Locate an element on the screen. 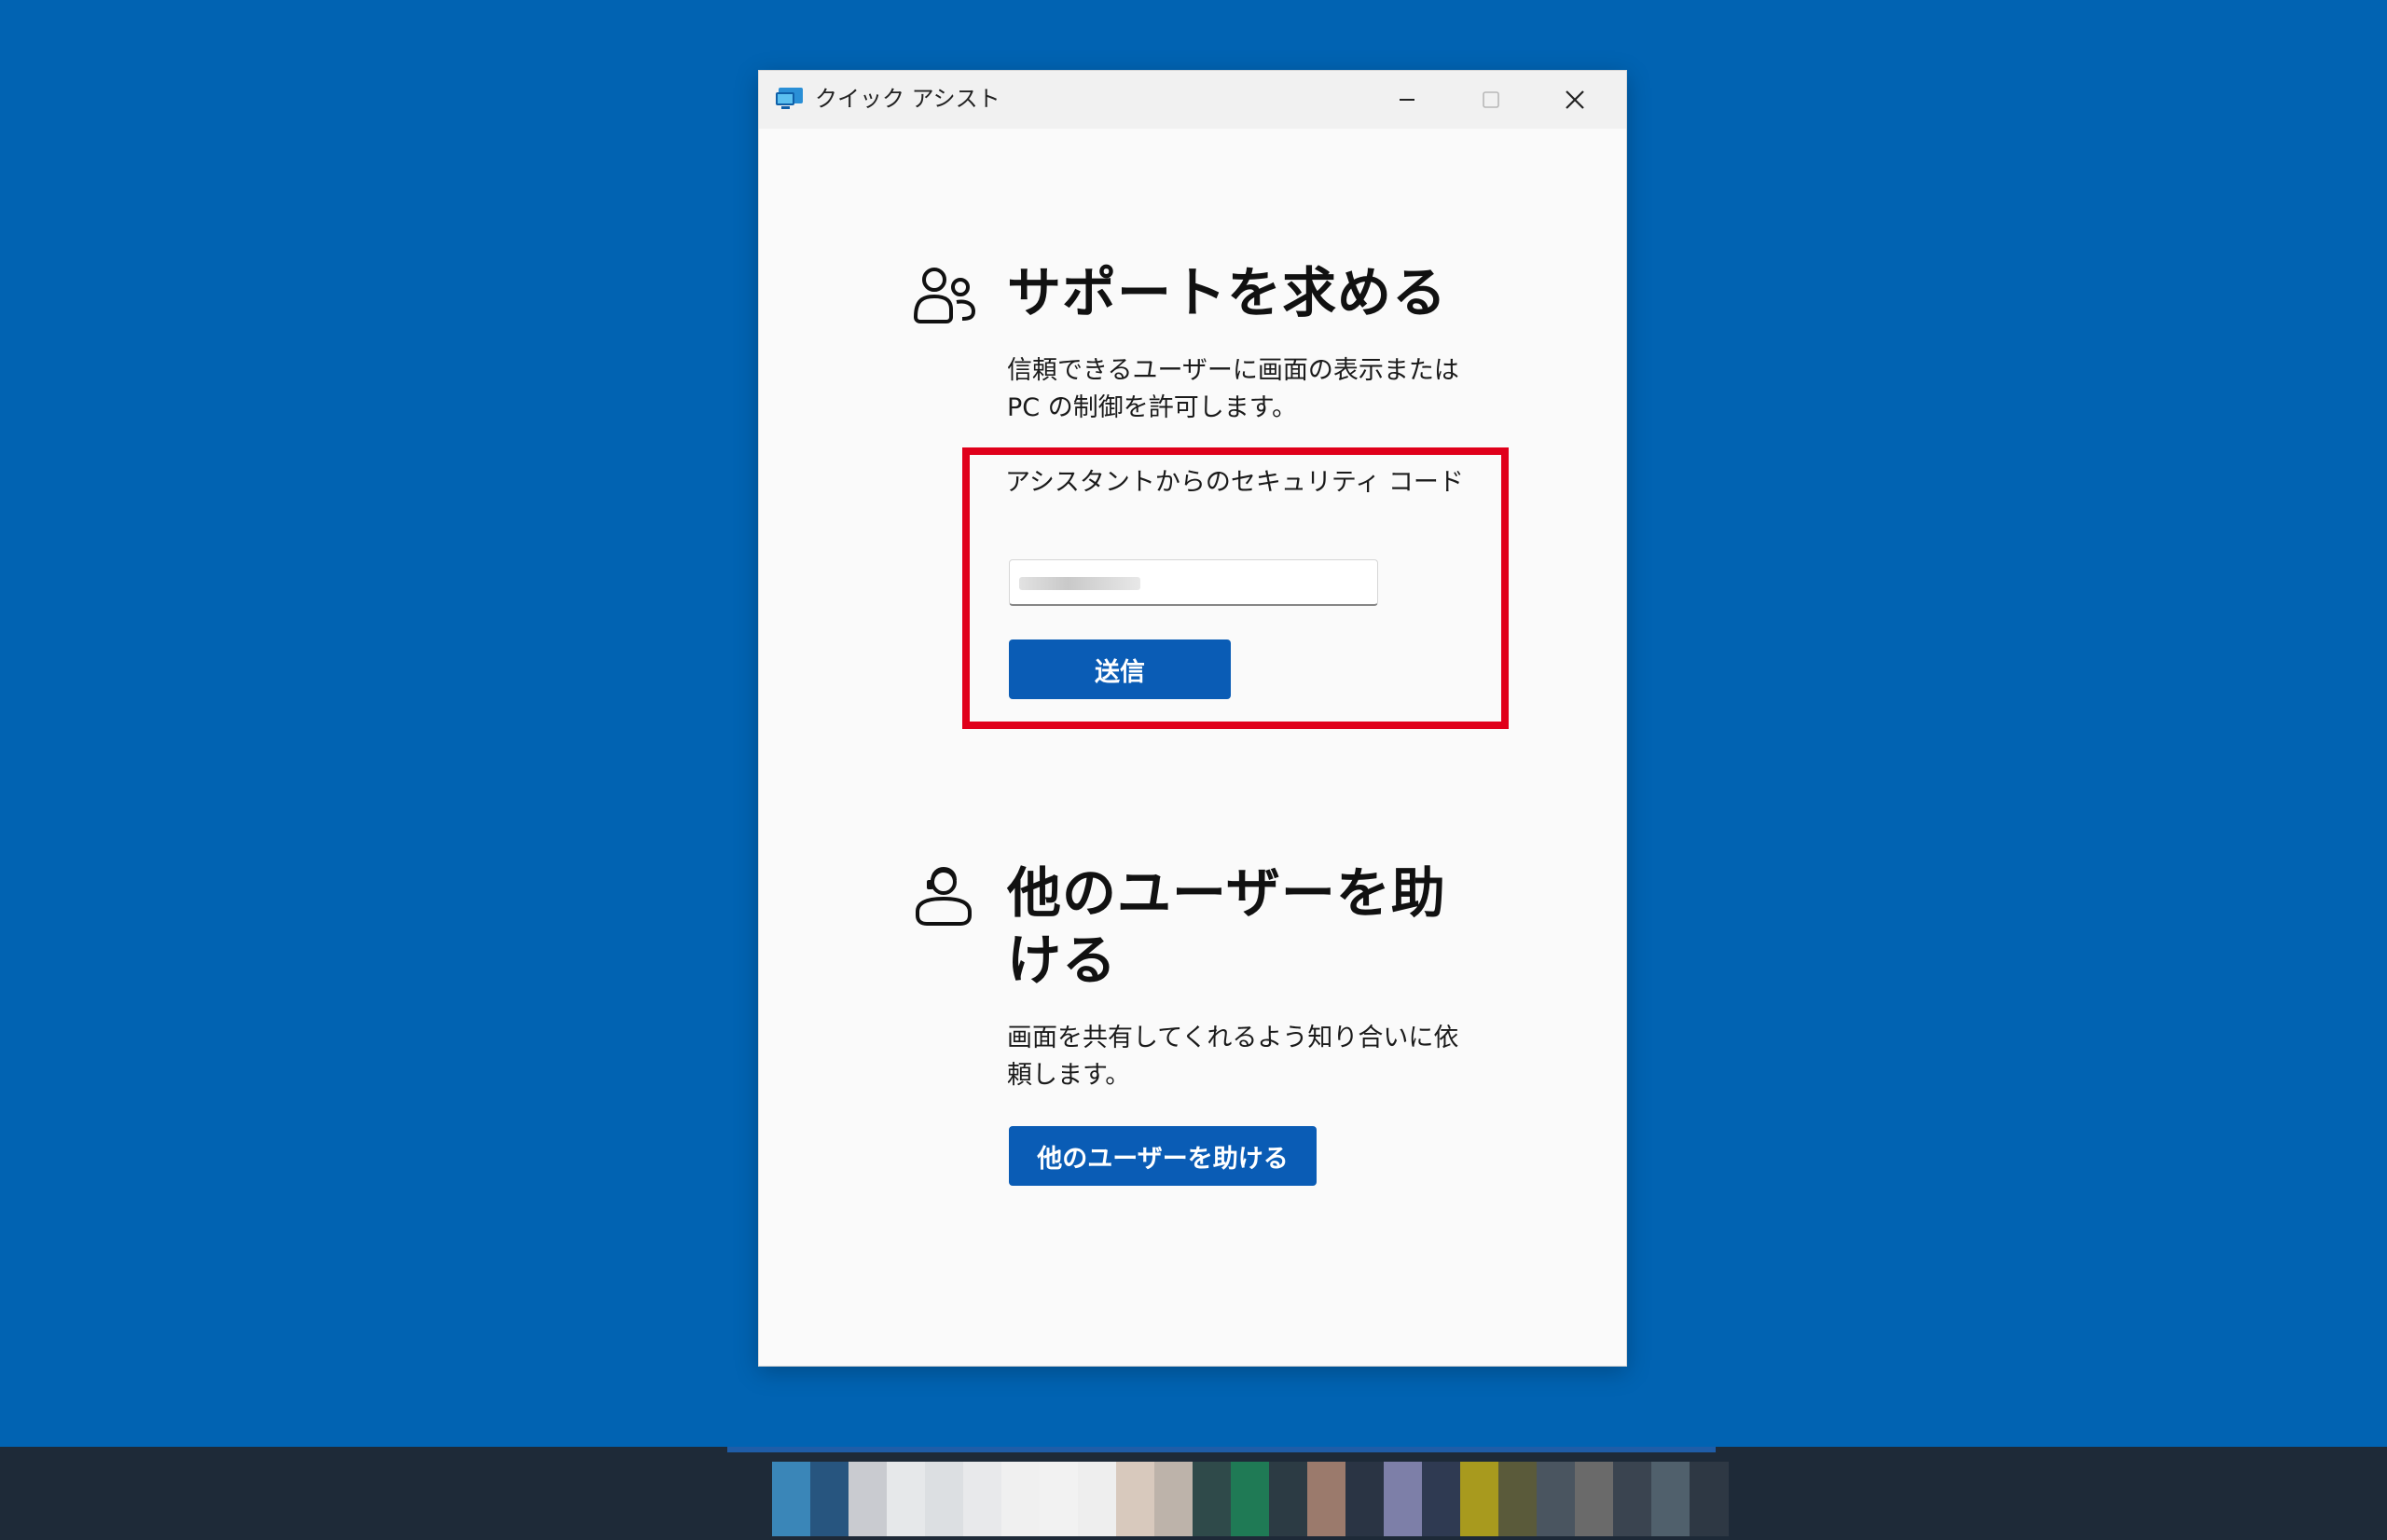 The image size is (2387, 1540). people-icon is located at coordinates (944, 295).